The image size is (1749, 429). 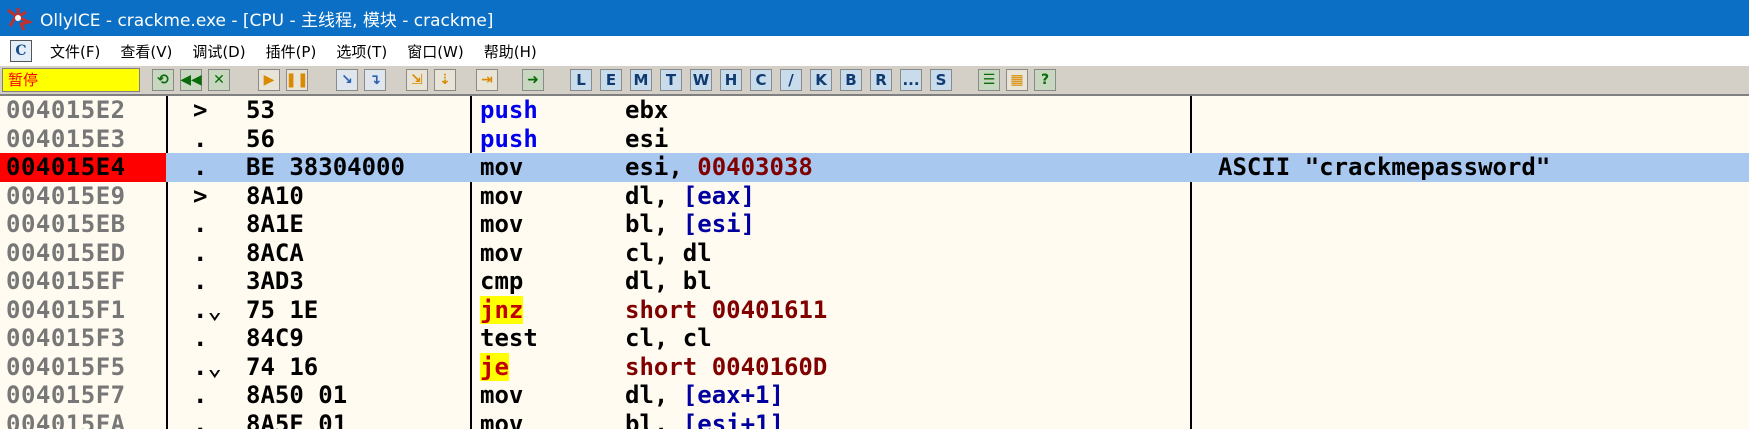 I want to click on hex-dump-cell: 8A10, so click(x=275, y=195).